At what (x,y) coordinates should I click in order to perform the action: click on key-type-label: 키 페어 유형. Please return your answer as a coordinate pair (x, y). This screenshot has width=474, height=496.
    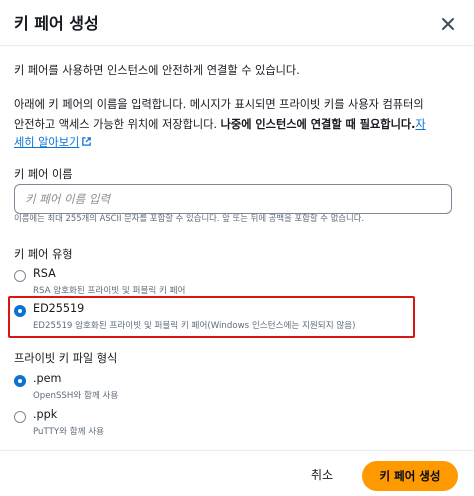
    Looking at the image, I should click on (43, 254).